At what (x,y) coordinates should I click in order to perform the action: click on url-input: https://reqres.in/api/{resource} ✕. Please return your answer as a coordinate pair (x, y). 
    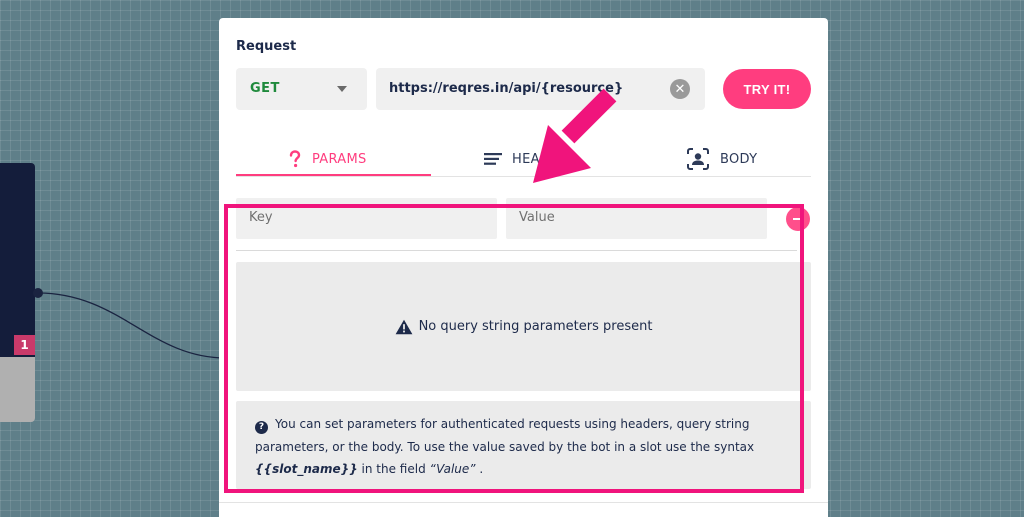
    Looking at the image, I should click on (540, 89).